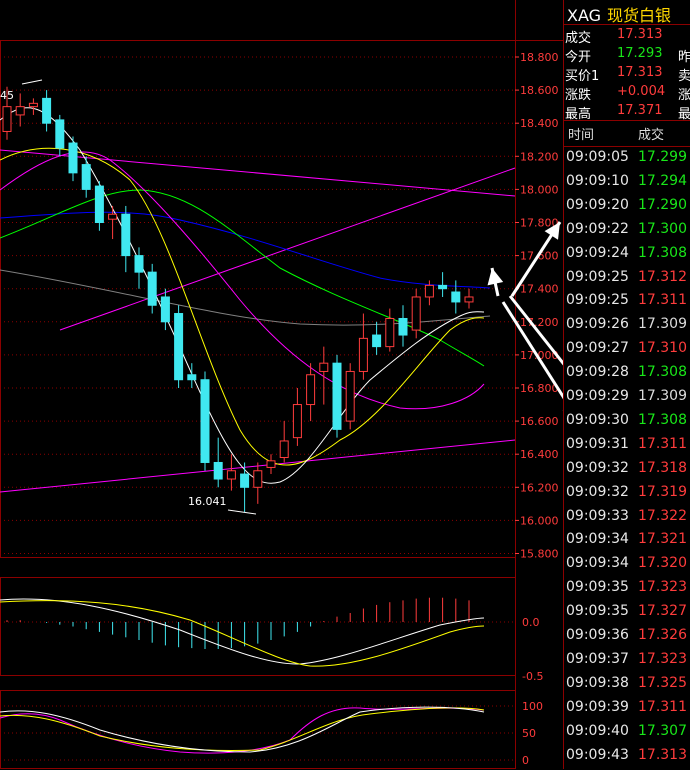 Image resolution: width=690 pixels, height=770 pixels. I want to click on low-marker-leader, so click(242, 512).